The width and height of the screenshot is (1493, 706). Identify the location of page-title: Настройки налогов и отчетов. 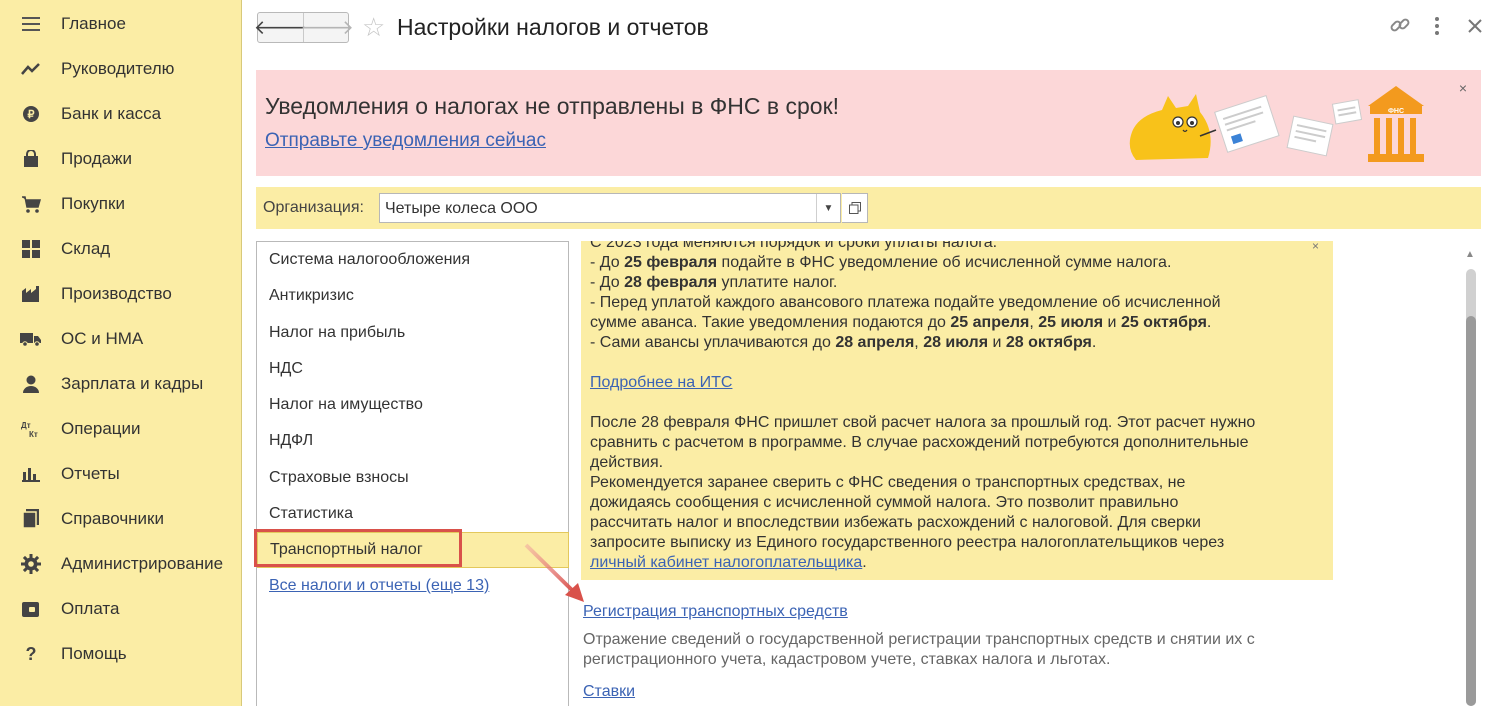
(553, 27).